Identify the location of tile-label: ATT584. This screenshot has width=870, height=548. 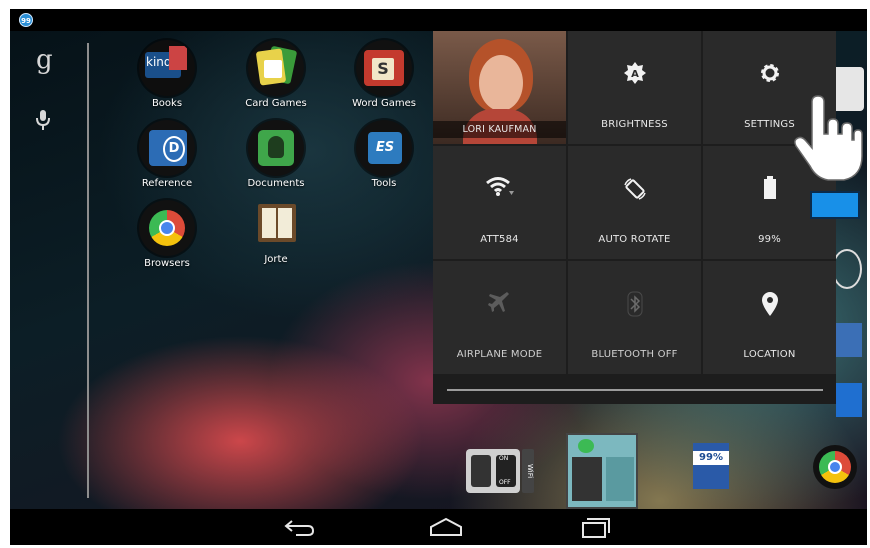
(499, 239).